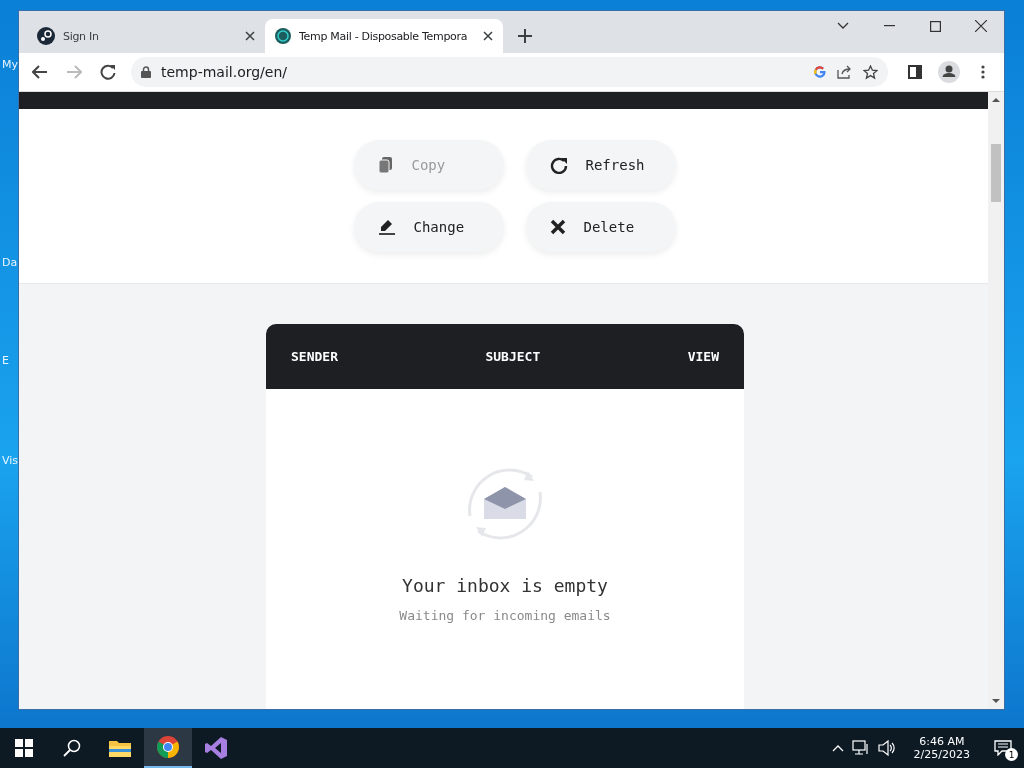 Image resolution: width=1024 pixels, height=768 pixels. I want to click on desktop-icon-label: My, so click(10, 64).